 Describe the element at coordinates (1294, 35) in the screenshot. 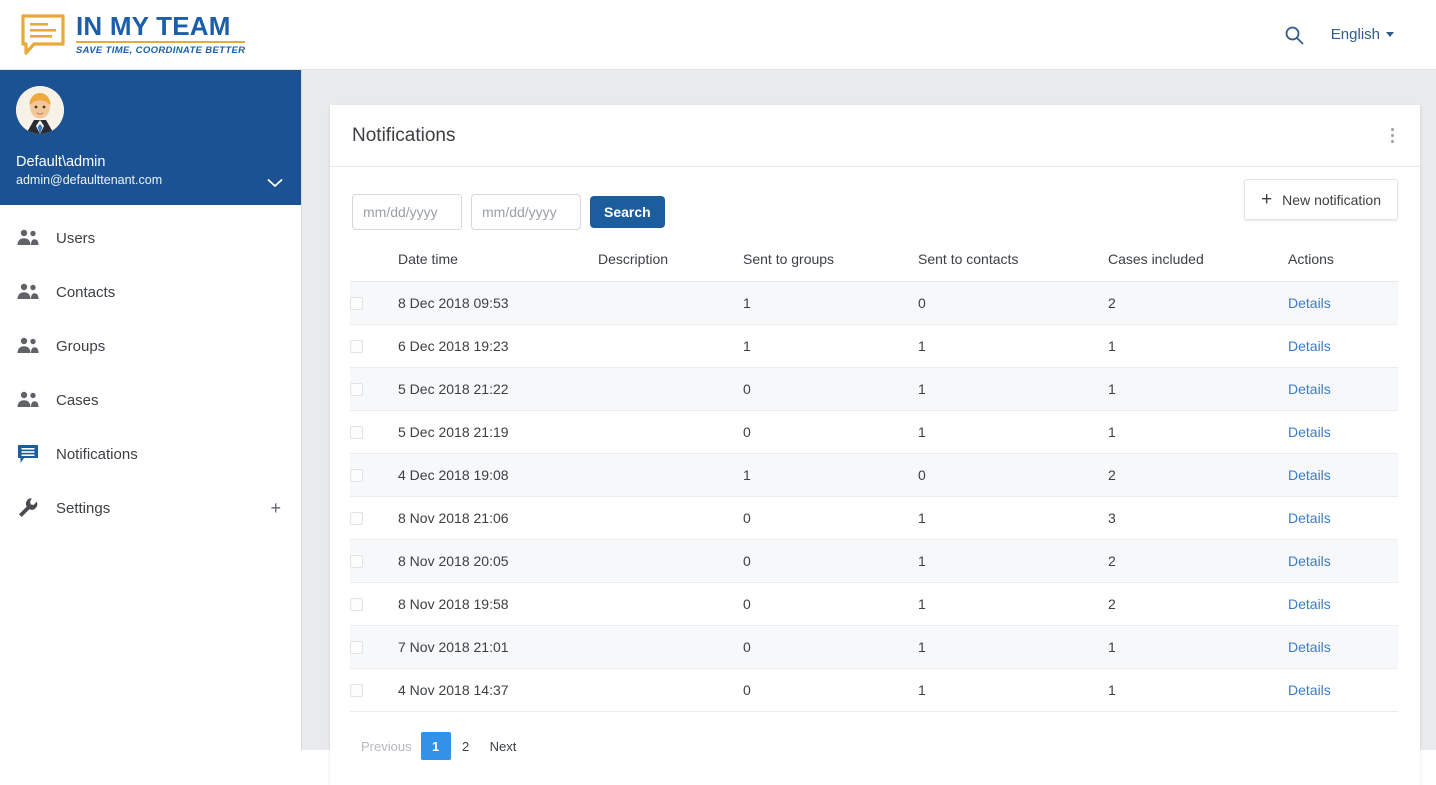

I see `search-icon` at that location.